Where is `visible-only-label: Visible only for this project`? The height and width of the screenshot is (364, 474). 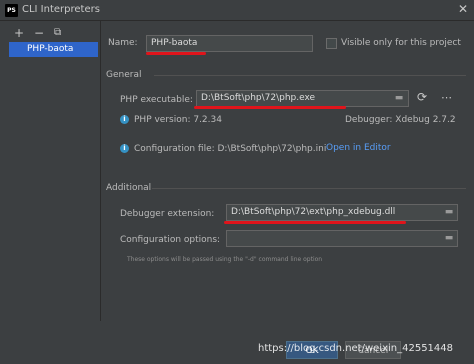 visible-only-label: Visible only for this project is located at coordinates (401, 43).